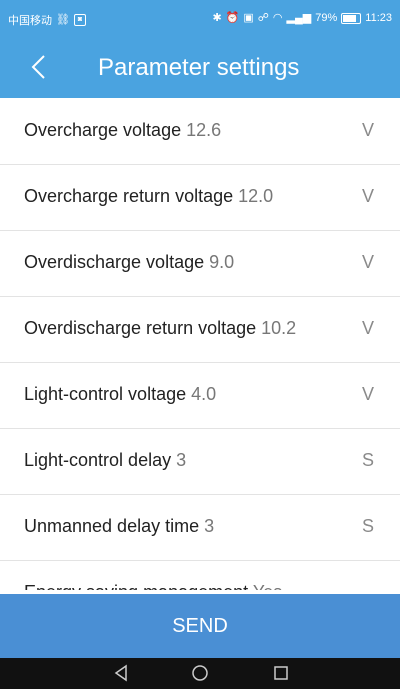 The image size is (400, 689). I want to click on param-label-text: Unmanned delay time 3, so click(119, 526).